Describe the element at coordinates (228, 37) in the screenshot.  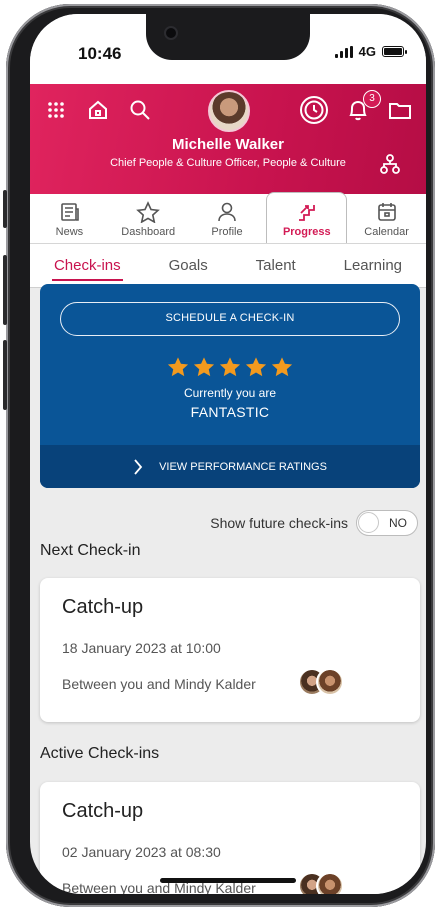
I see `notch` at that location.